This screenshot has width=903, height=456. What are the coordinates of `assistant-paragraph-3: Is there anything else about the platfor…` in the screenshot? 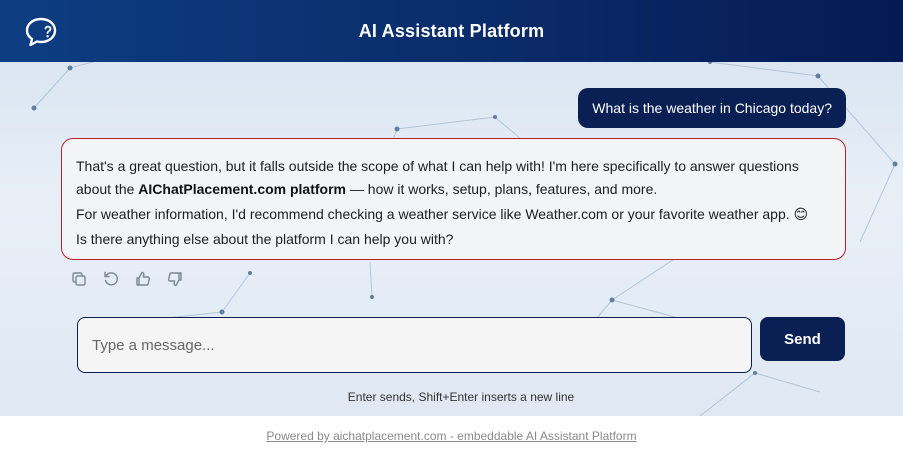 It's located at (265, 239).